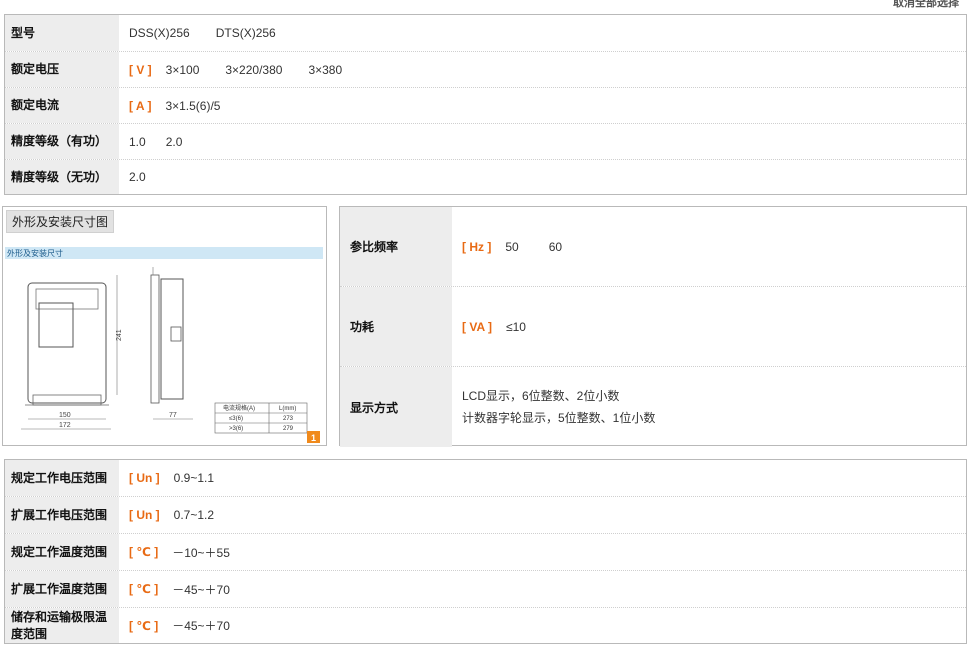 This screenshot has height=651, width=971. Describe the element at coordinates (245, 33) in the screenshot. I see `spec-value: DTS(X)256` at that location.